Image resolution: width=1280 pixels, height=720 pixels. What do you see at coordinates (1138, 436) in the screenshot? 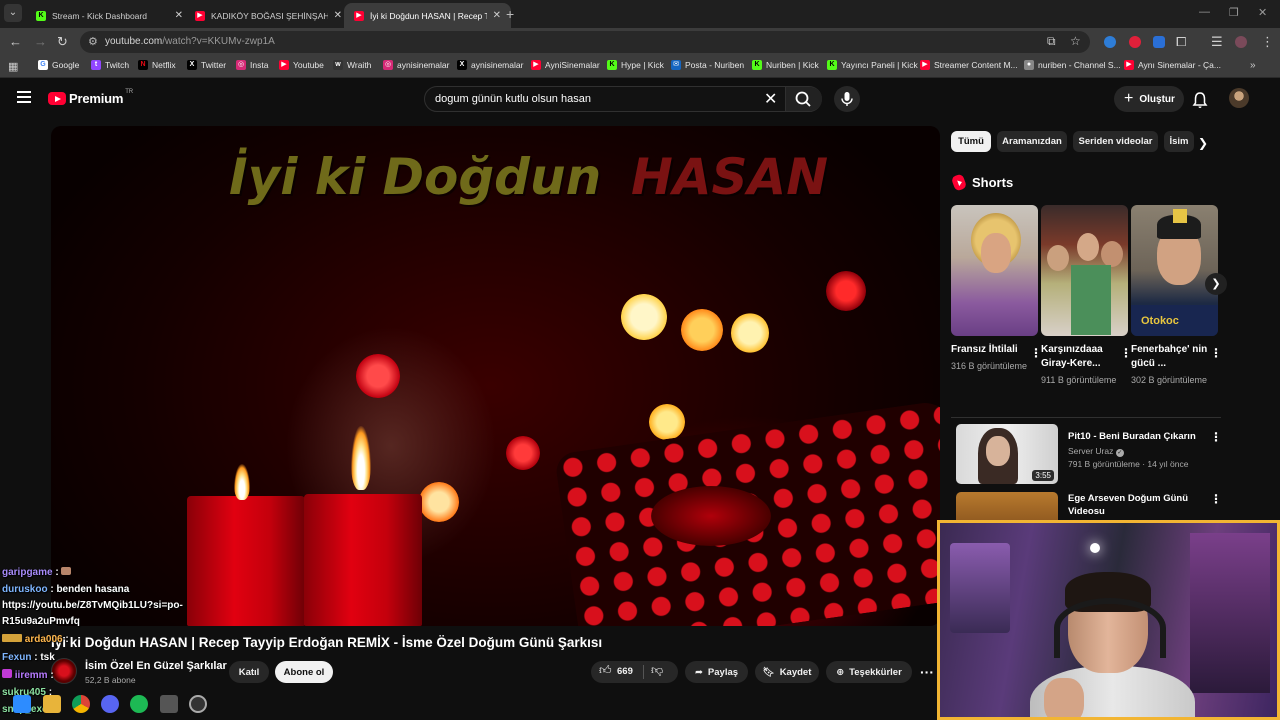
I see `video-title: Pit10 - Beni Buradan Çıkarın` at bounding box center [1138, 436].